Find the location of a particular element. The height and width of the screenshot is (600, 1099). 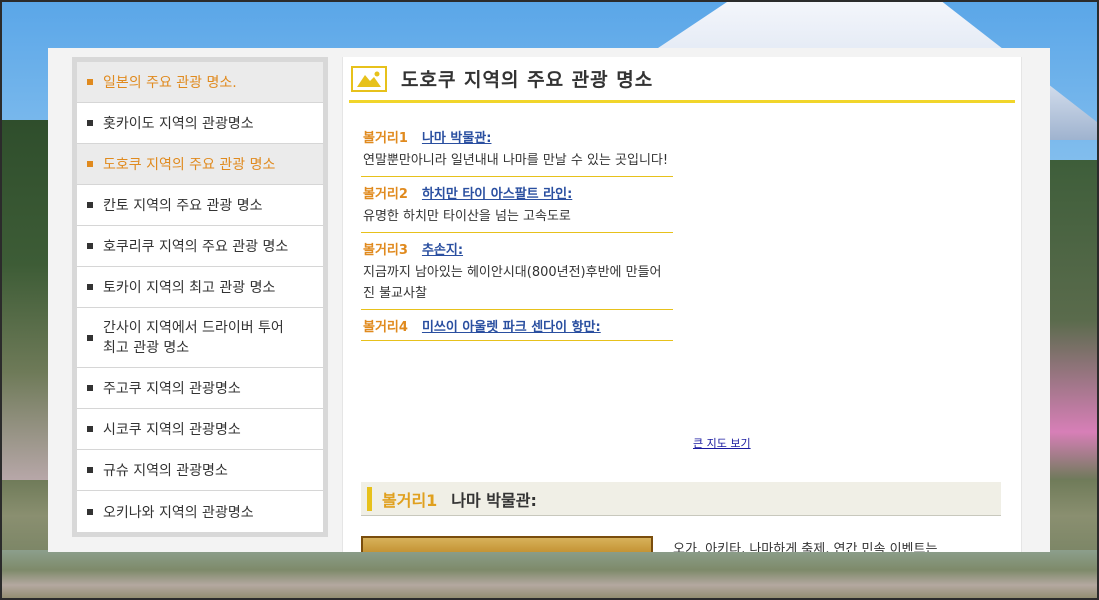

sidebar-item-label: 일본의 주요 관광 명소. is located at coordinates (170, 83).